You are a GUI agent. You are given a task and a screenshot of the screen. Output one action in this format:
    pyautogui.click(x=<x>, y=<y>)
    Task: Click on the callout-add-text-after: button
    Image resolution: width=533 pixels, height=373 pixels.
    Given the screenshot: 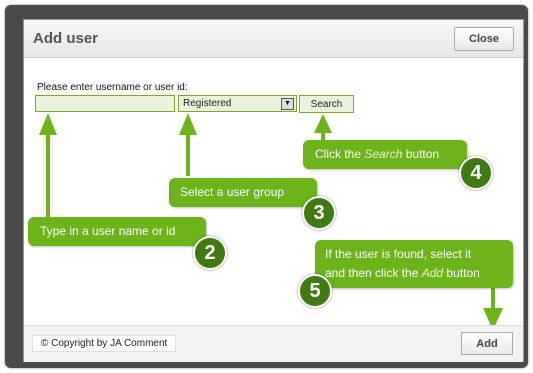 What is the action you would take?
    pyautogui.click(x=461, y=273)
    